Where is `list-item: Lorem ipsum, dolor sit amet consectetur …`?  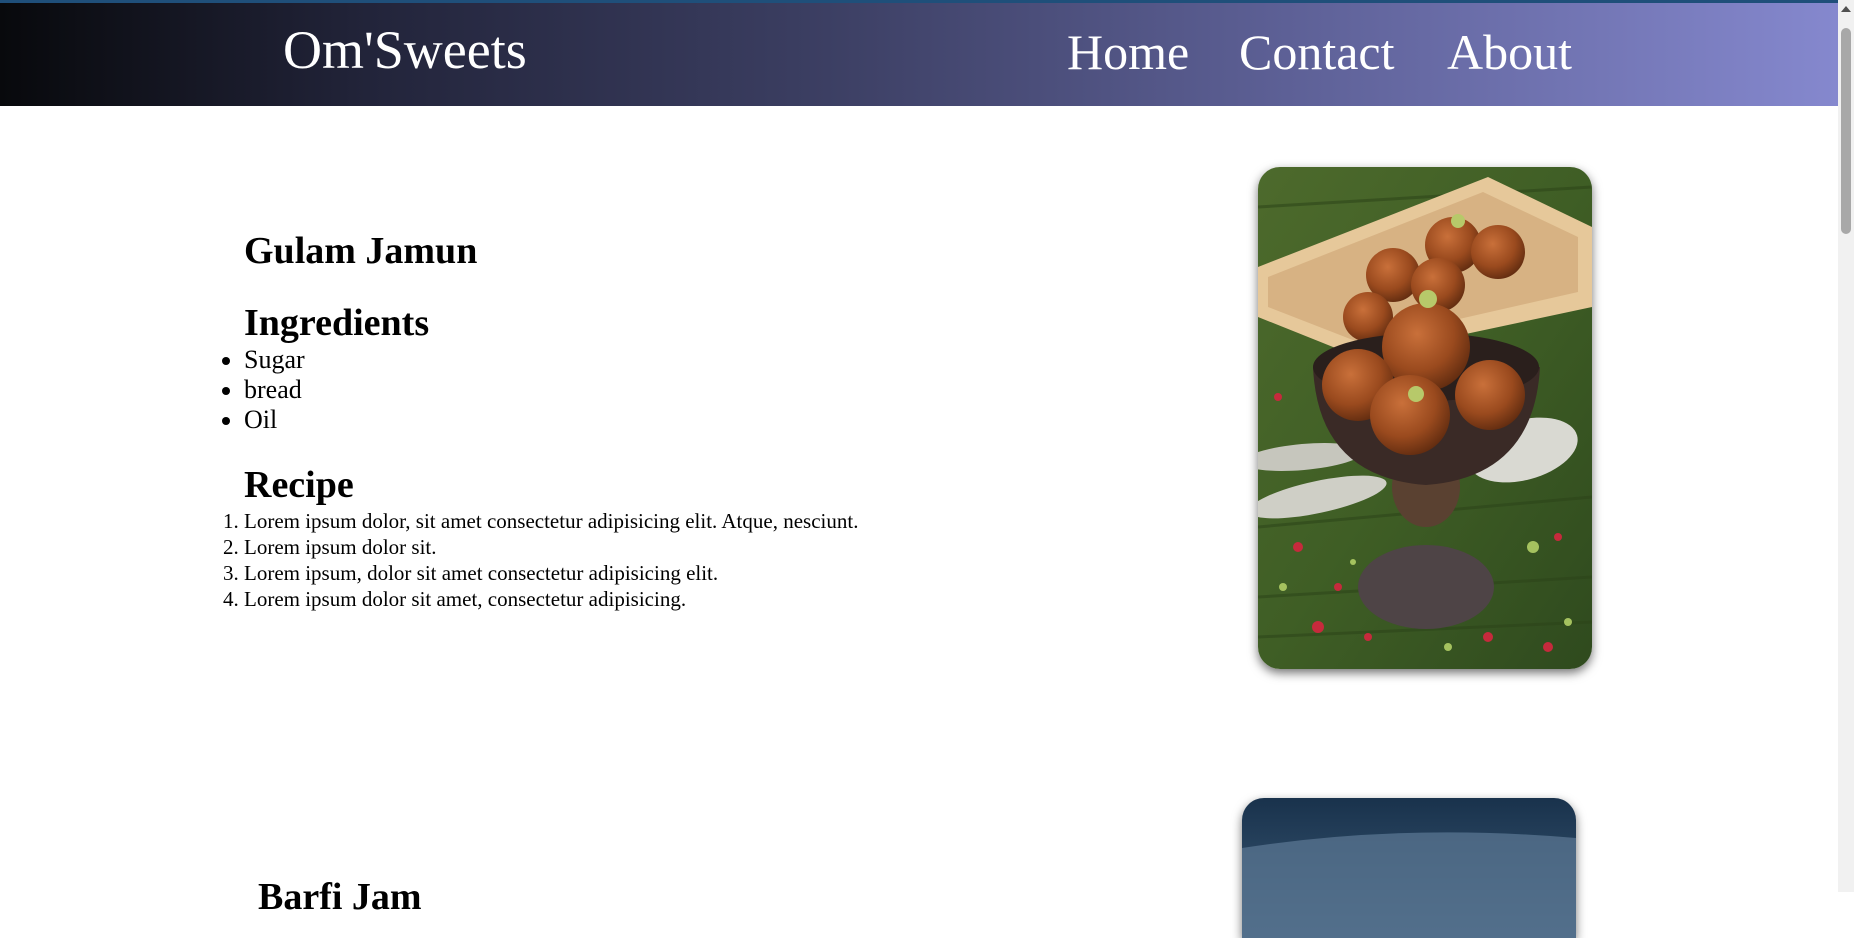 list-item: Lorem ipsum, dolor sit amet consectetur … is located at coordinates (551, 573).